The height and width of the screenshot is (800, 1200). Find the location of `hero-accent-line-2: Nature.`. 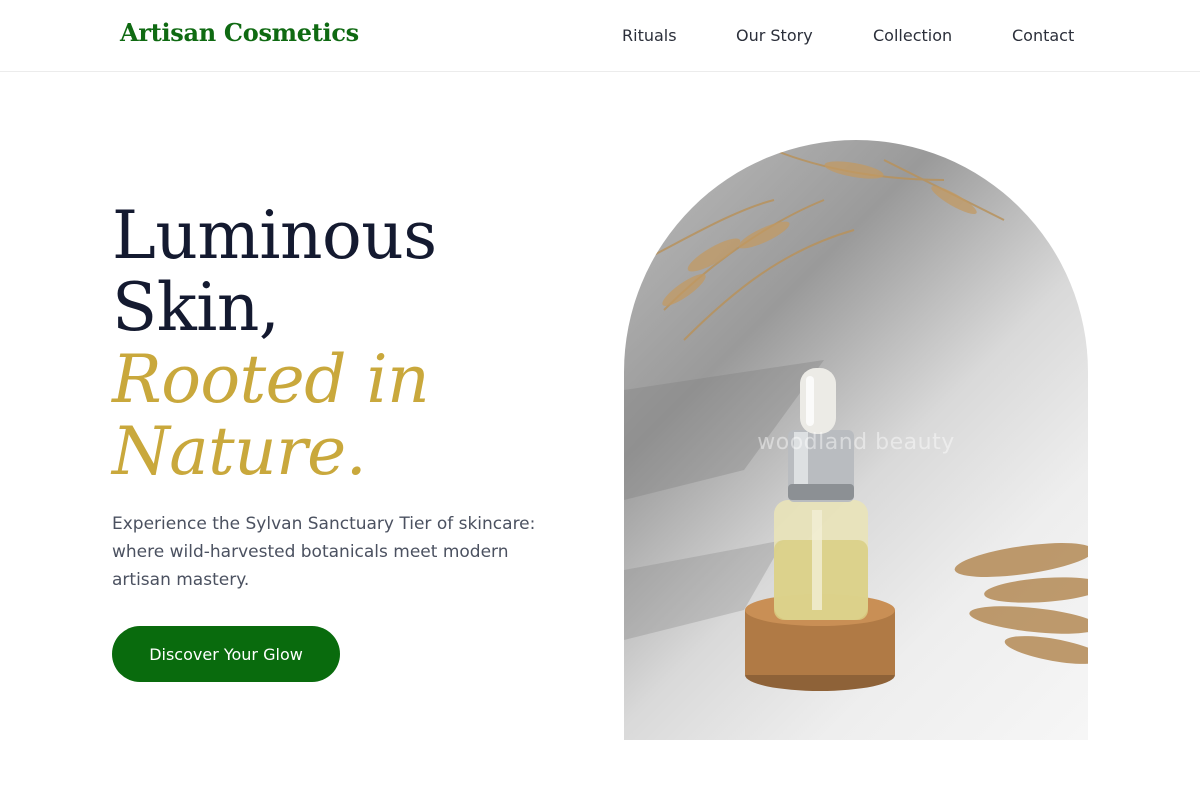

hero-accent-line-2: Nature. is located at coordinates (239, 451).